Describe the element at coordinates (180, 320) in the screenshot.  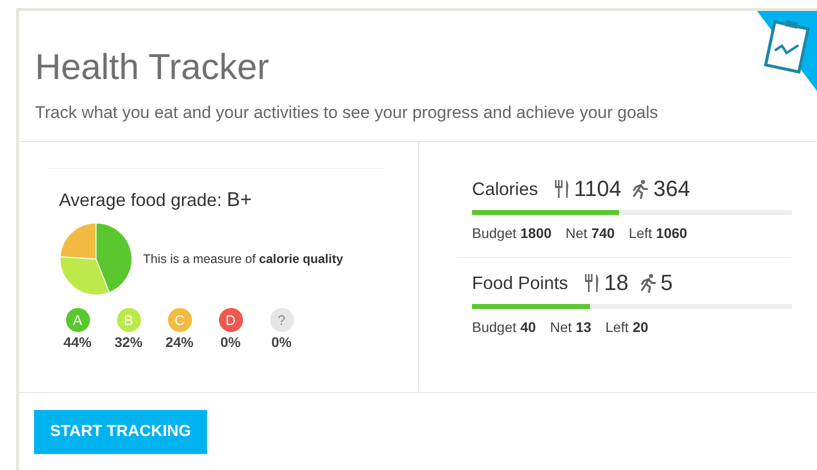
I see `grade-badge: C` at that location.